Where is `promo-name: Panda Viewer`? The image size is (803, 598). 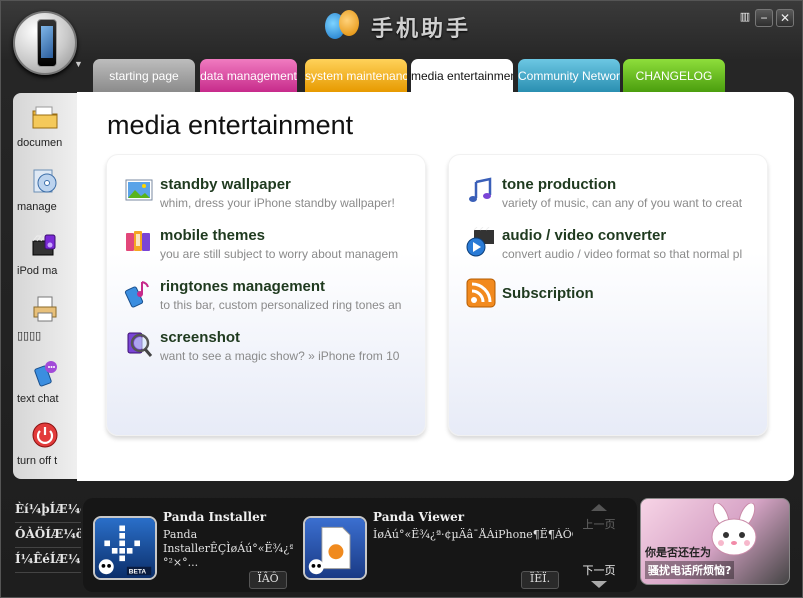
promo-name: Panda Viewer is located at coordinates (418, 517).